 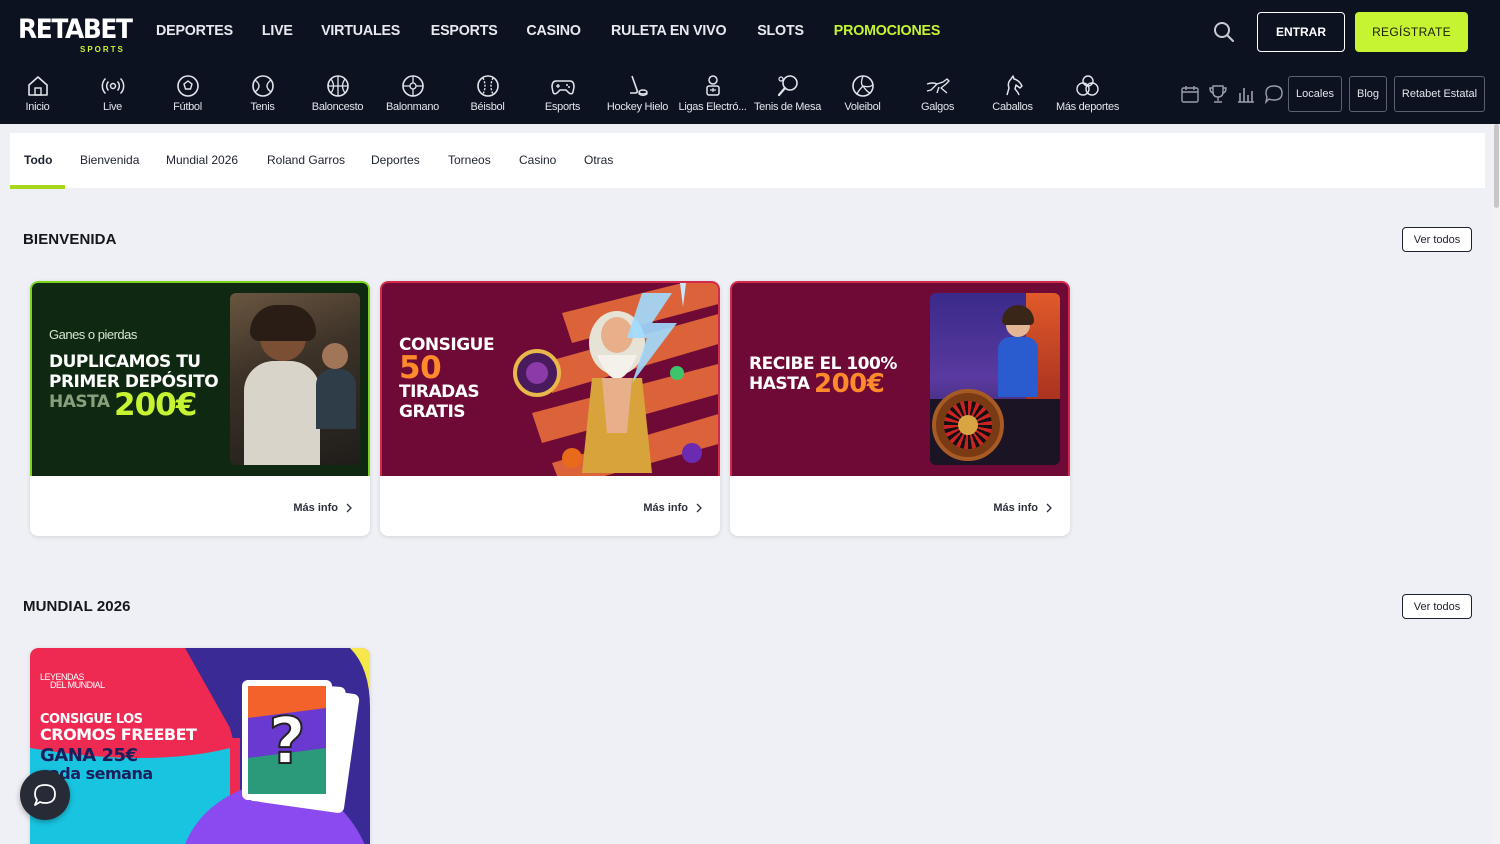 I want to click on tab-todo: Todo, so click(x=38, y=160).